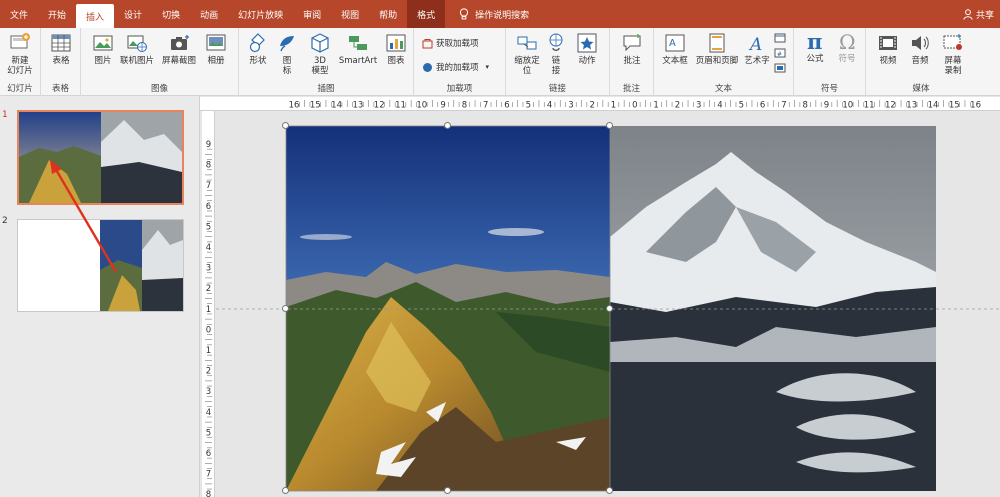 The image size is (1000, 497). What do you see at coordinates (208, 304) in the screenshot?
I see `vertical-ruler: 9876543210123456789` at bounding box center [208, 304].